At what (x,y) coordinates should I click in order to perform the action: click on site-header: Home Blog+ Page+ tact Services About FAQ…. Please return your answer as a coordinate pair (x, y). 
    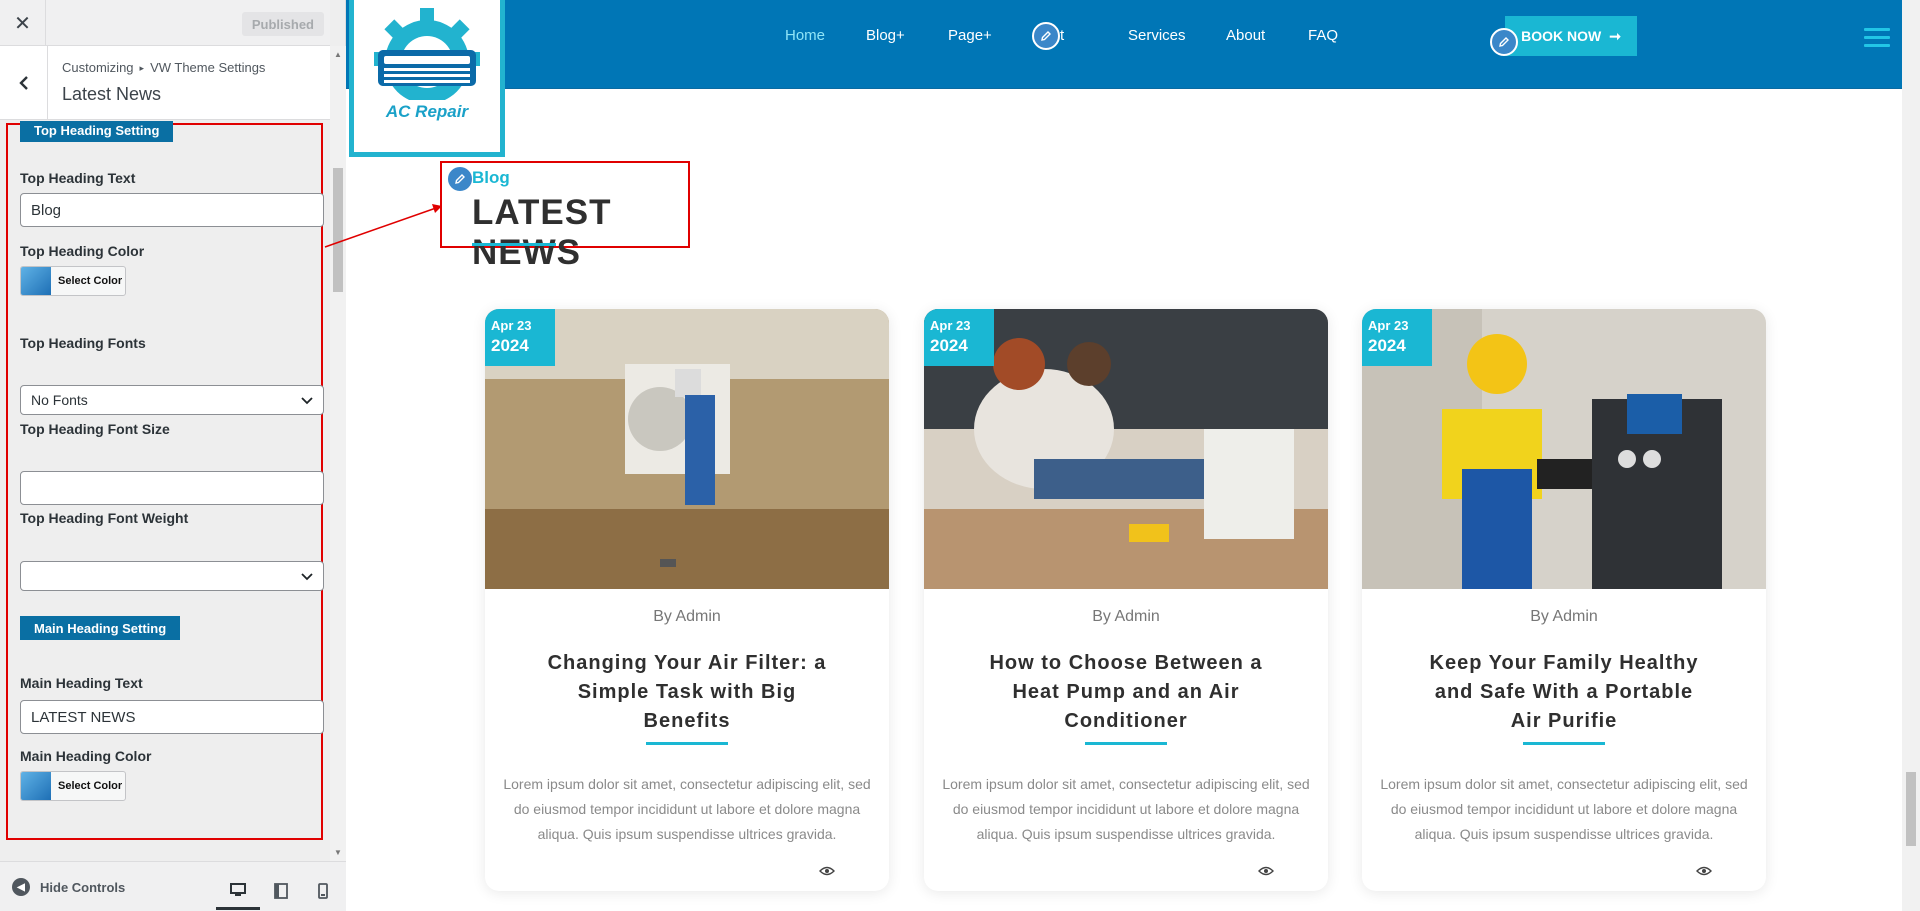
    Looking at the image, I should click on (1124, 44).